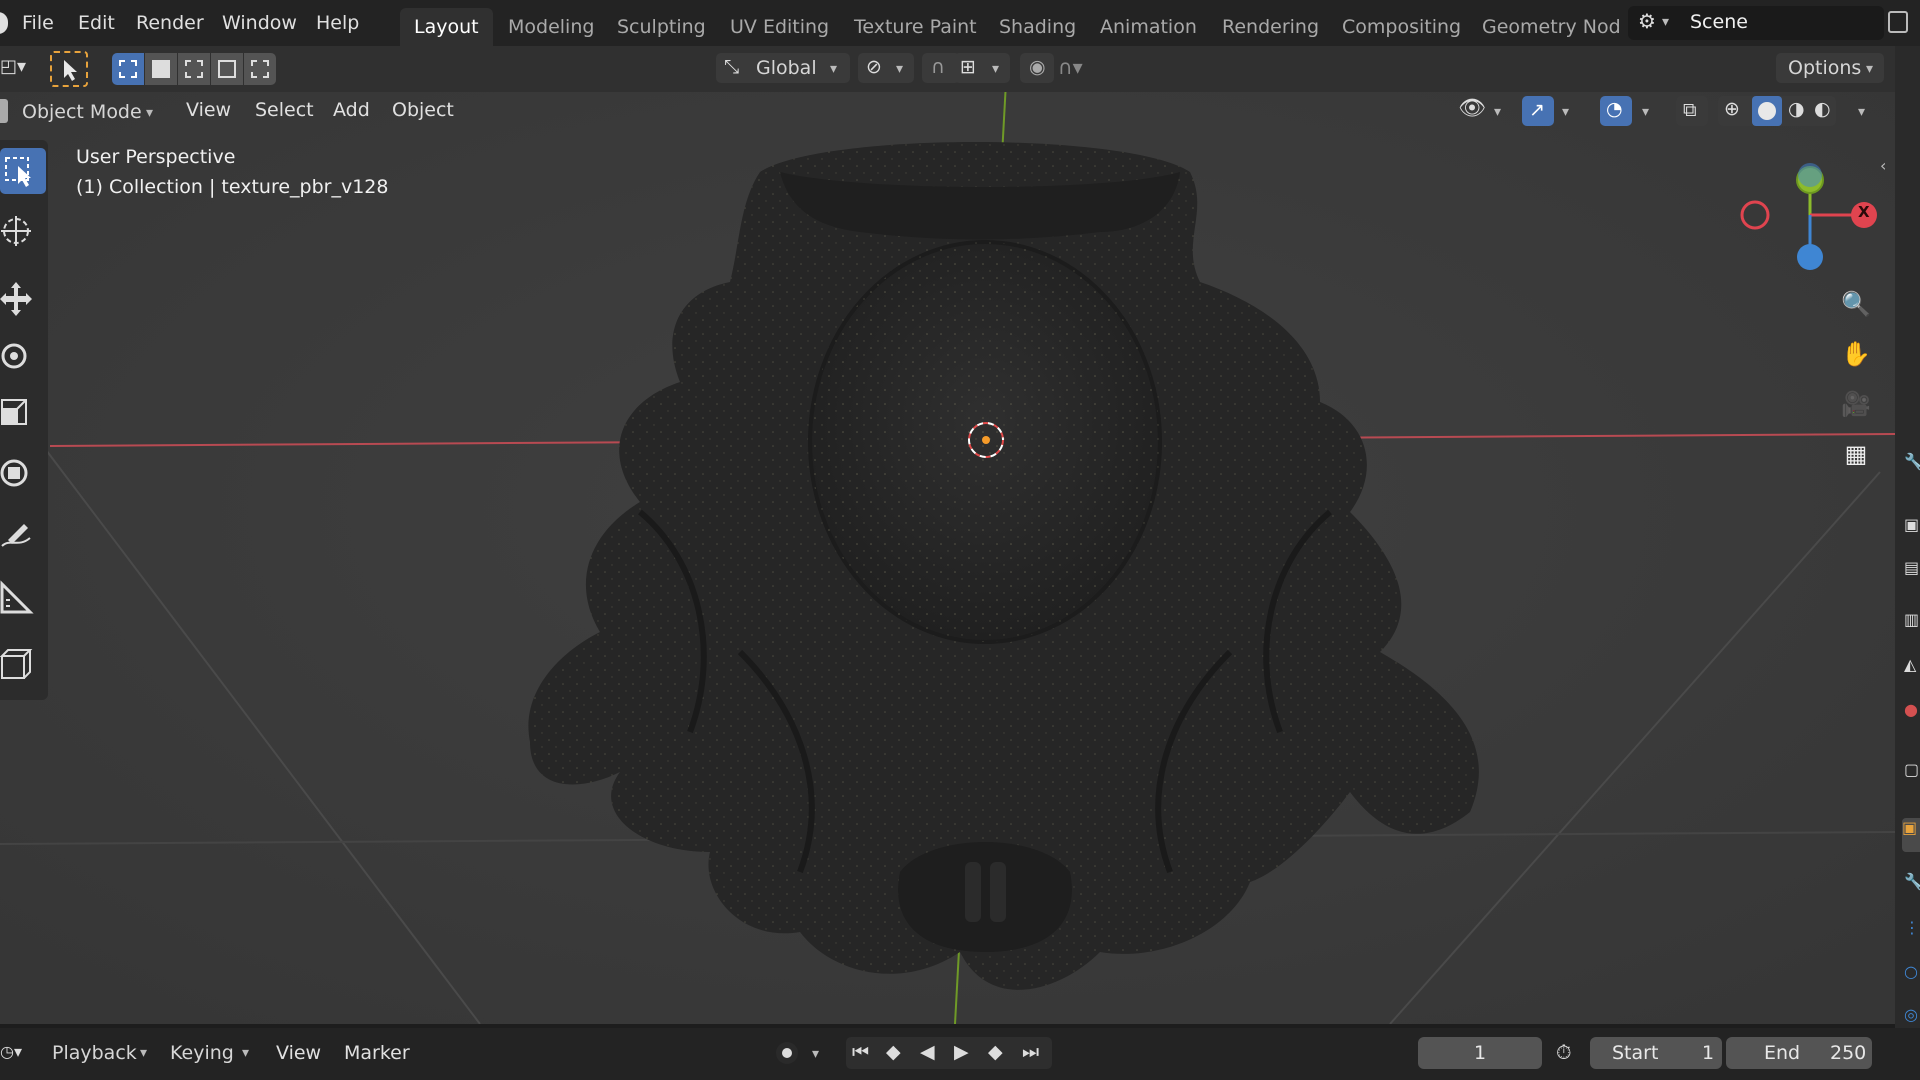 The height and width of the screenshot is (1080, 1920). What do you see at coordinates (1558, 27) in the screenshot?
I see `tab-geometry-nodes: Geometry Nod` at bounding box center [1558, 27].